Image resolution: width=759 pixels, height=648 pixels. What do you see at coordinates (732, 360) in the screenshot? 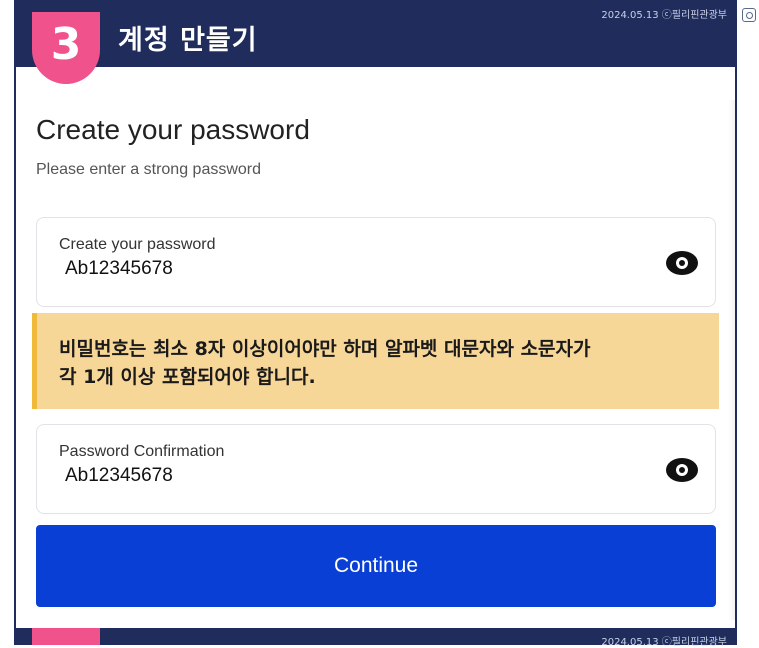
I see `scroll-shadow` at bounding box center [732, 360].